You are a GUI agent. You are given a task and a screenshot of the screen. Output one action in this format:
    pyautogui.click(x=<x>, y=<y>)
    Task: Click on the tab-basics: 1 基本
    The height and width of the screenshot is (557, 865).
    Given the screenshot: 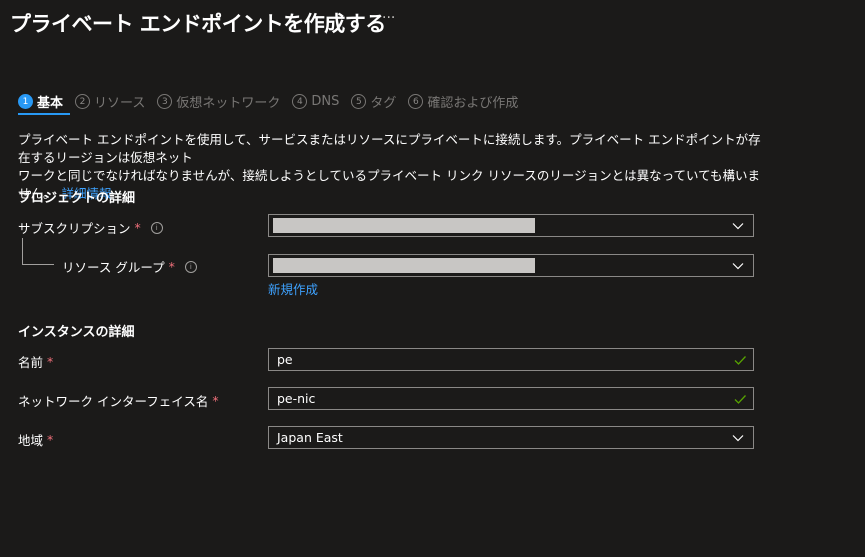 What is the action you would take?
    pyautogui.click(x=40, y=101)
    